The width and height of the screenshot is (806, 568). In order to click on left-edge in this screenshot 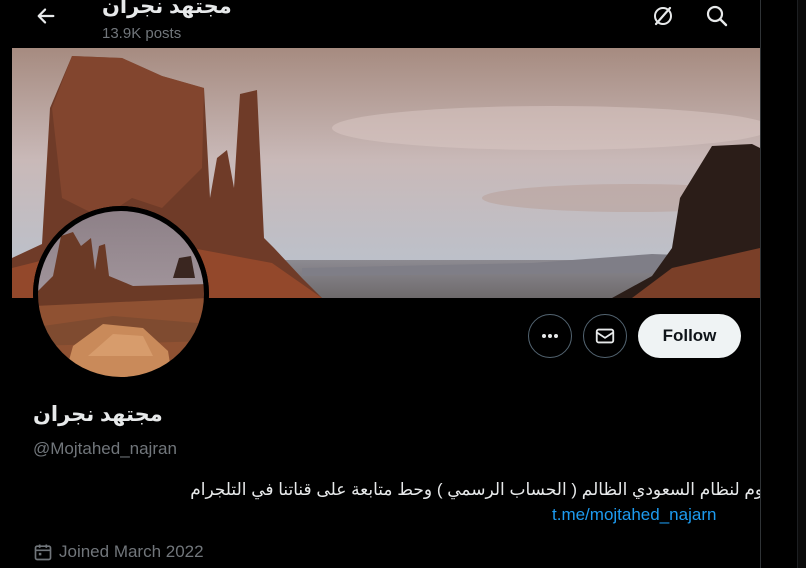, I will do `click(6, 284)`.